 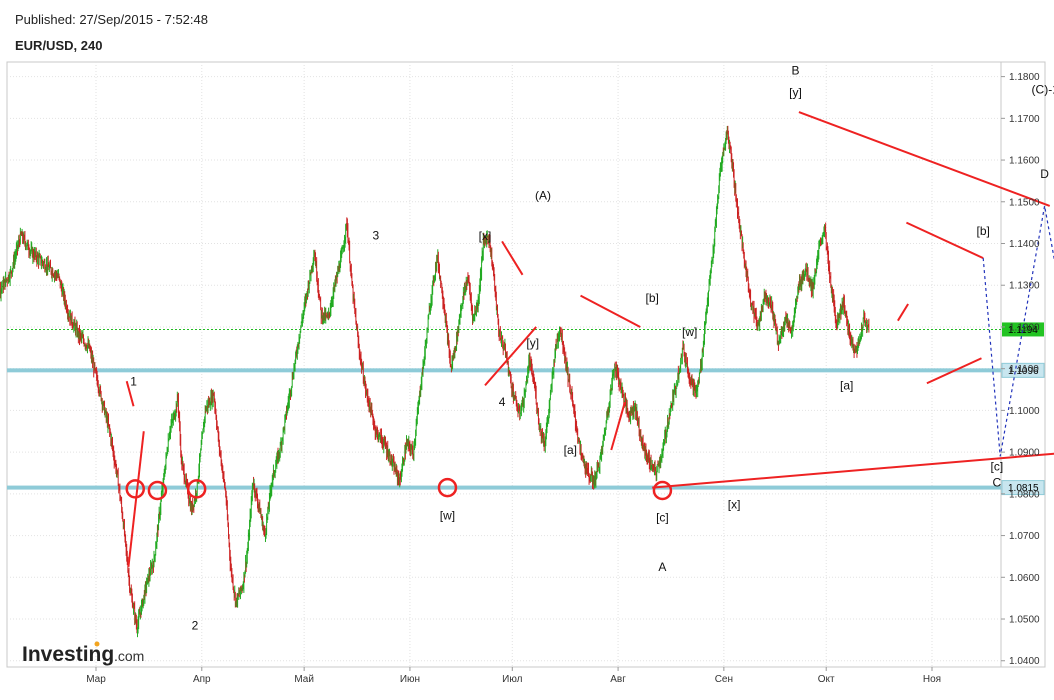 What do you see at coordinates (375, 235) in the screenshot?
I see `wave-label: 3` at bounding box center [375, 235].